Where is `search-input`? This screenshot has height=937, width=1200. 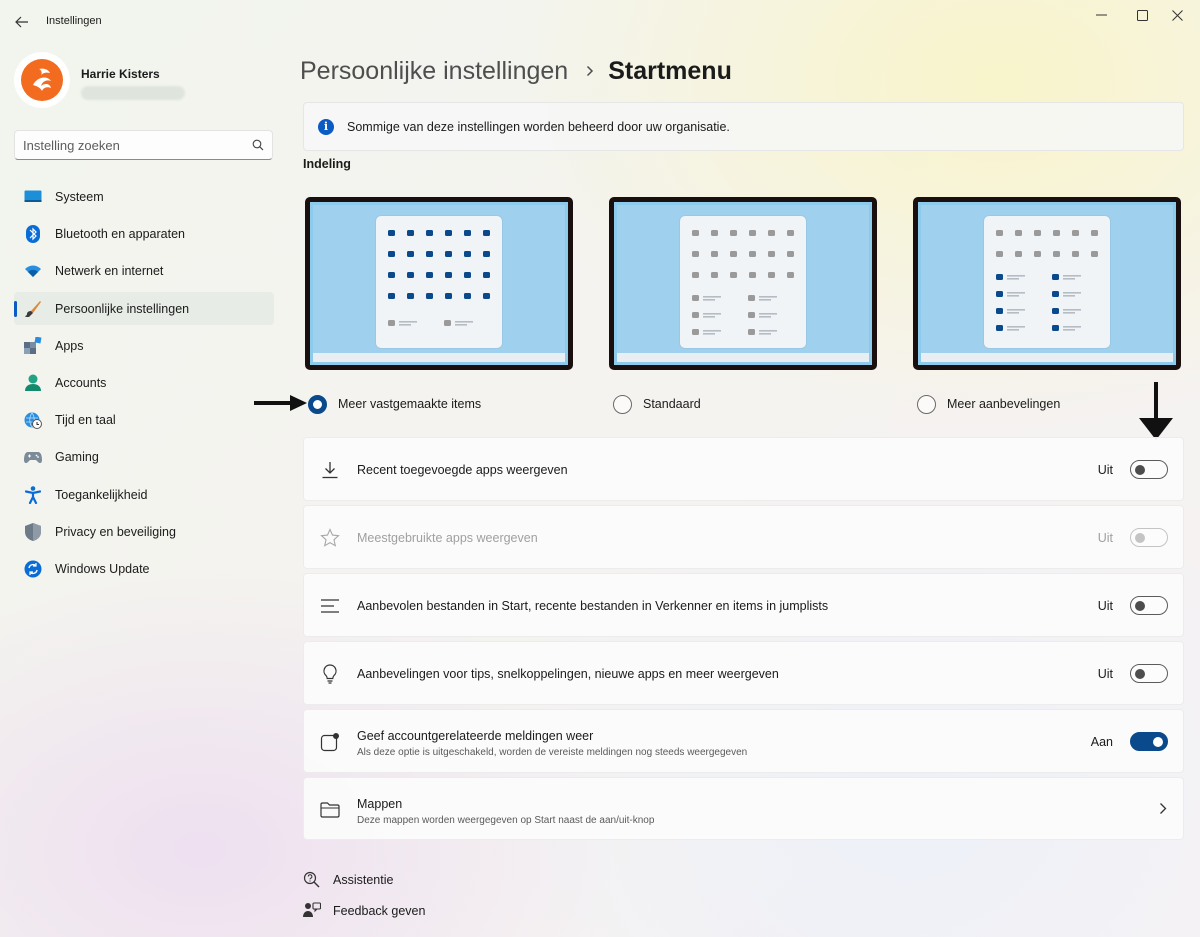 search-input is located at coordinates (133, 145).